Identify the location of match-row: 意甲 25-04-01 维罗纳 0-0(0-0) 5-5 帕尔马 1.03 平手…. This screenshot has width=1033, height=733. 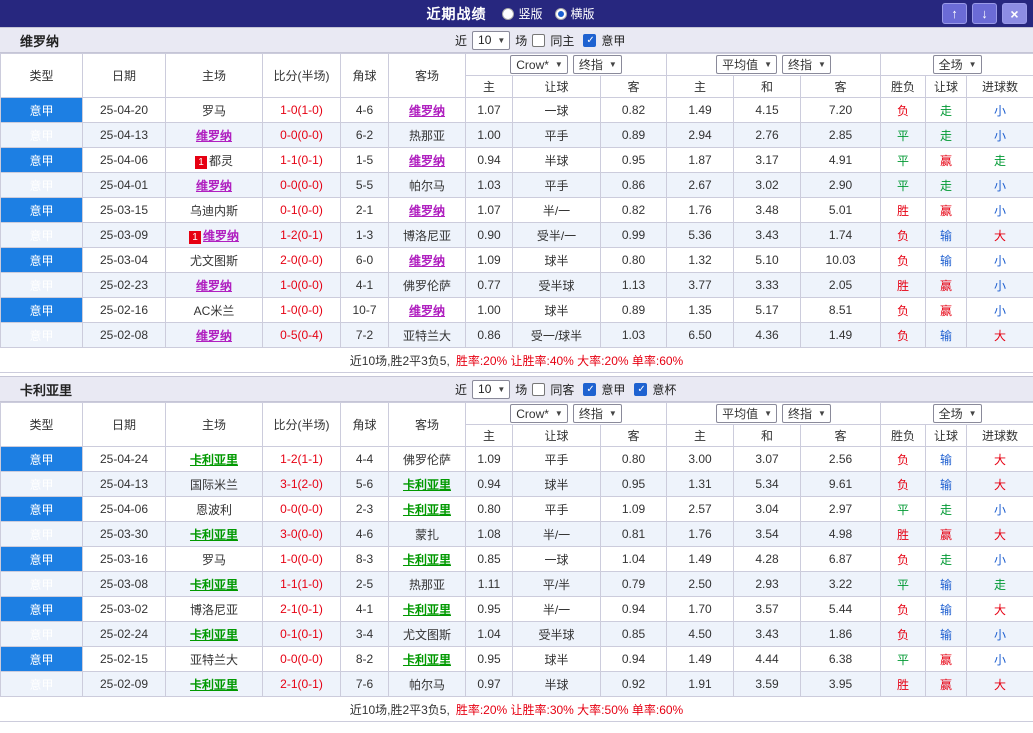
(516, 185).